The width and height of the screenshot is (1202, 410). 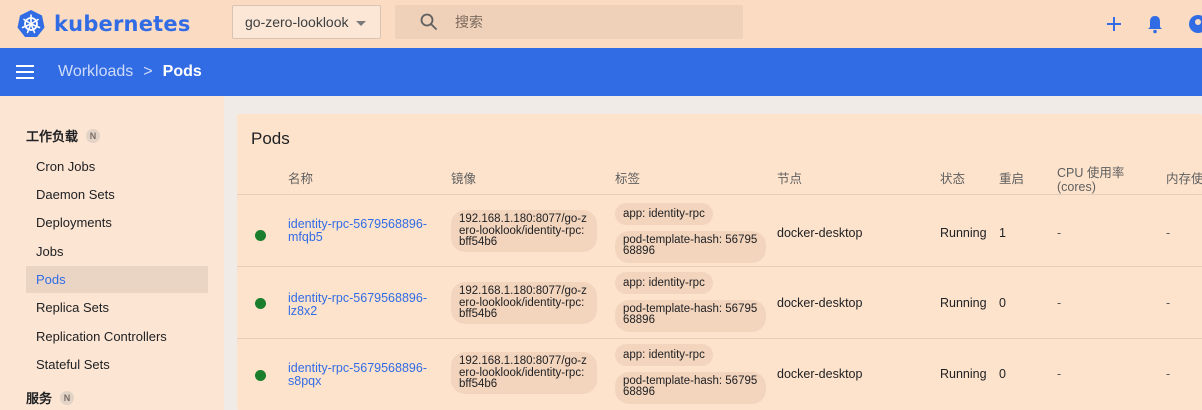 I want to click on sidebar-section-workloads: 工作负载 N, so click(x=63, y=135).